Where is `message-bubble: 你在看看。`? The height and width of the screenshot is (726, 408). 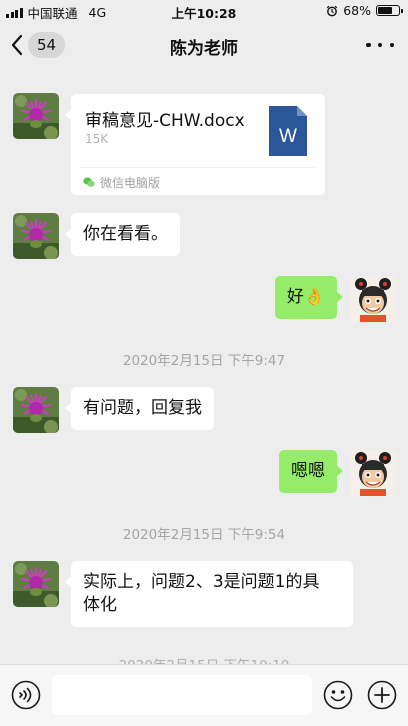
message-bubble: 你在看看。 is located at coordinates (122, 234).